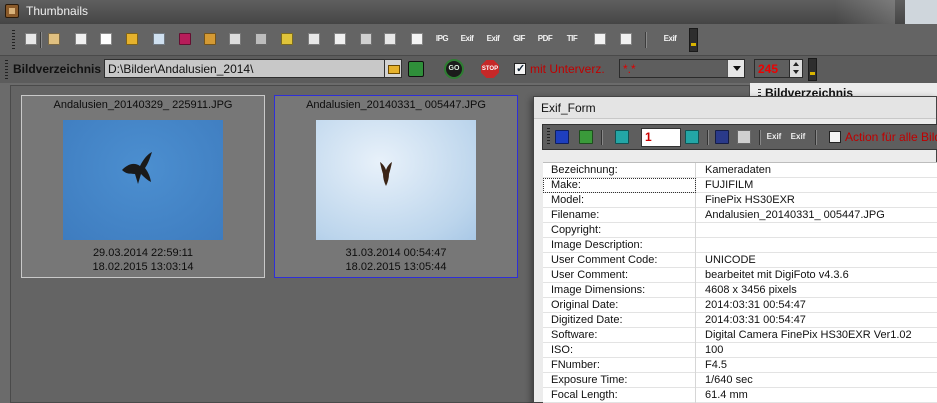 The image size is (937, 403). Describe the element at coordinates (817, 290) in the screenshot. I see `exif-row-value: 4608 x 3456 pixels` at that location.